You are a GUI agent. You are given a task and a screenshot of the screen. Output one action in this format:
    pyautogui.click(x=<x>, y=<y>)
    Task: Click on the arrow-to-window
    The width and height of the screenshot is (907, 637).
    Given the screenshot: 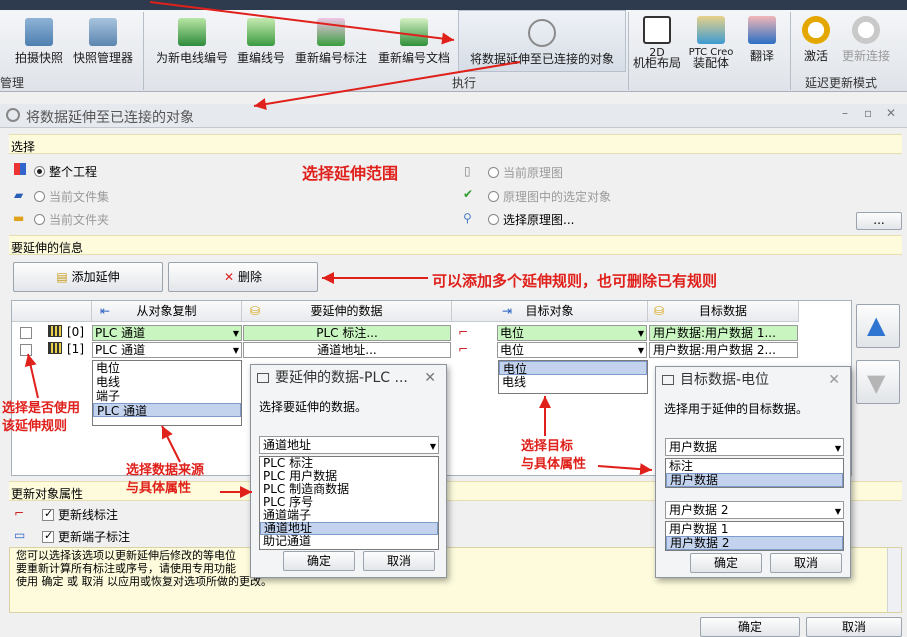 What is the action you would take?
    pyautogui.click(x=387, y=85)
    